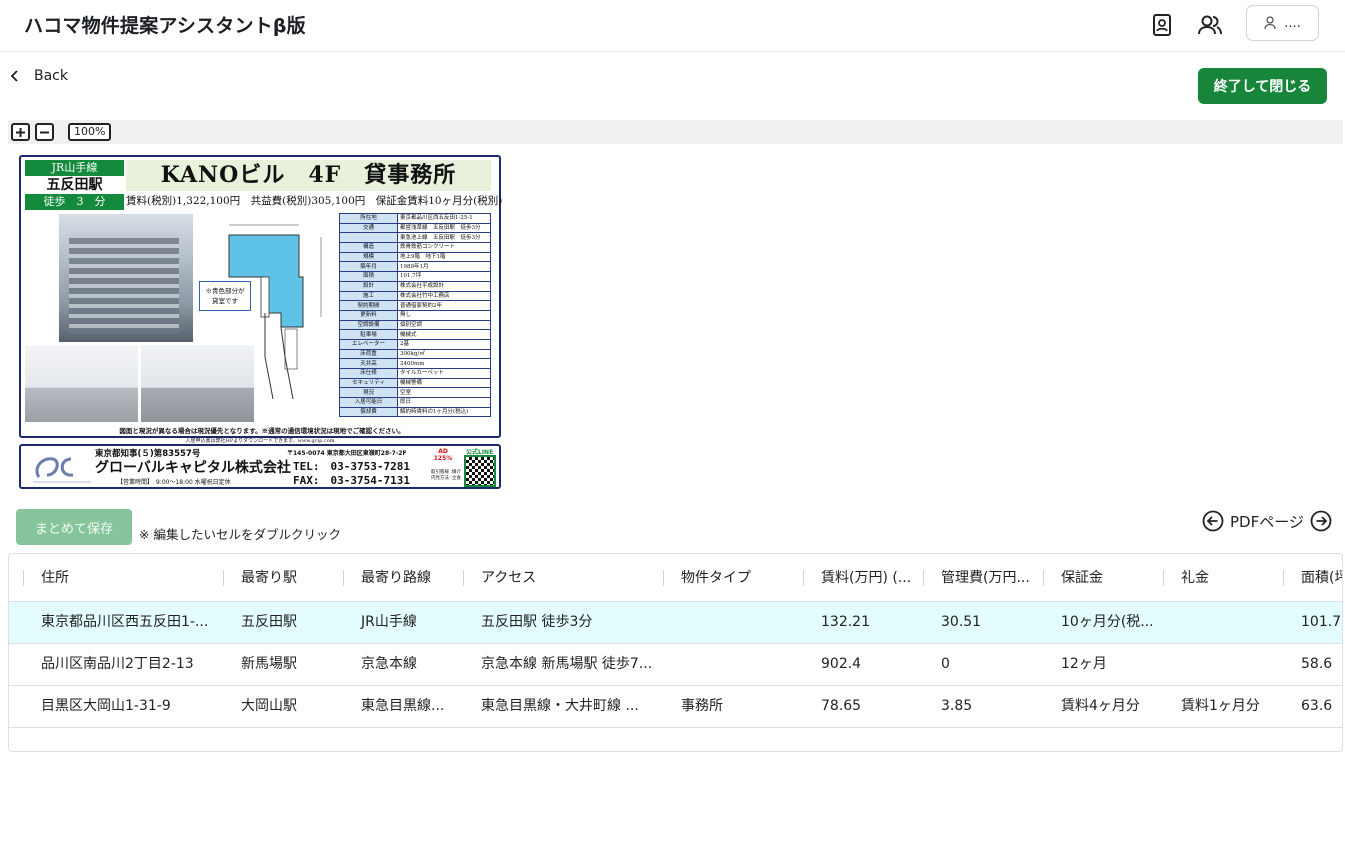 The height and width of the screenshot is (864, 1345). I want to click on spec-value: 株式会社竹中工務店, so click(444, 296).